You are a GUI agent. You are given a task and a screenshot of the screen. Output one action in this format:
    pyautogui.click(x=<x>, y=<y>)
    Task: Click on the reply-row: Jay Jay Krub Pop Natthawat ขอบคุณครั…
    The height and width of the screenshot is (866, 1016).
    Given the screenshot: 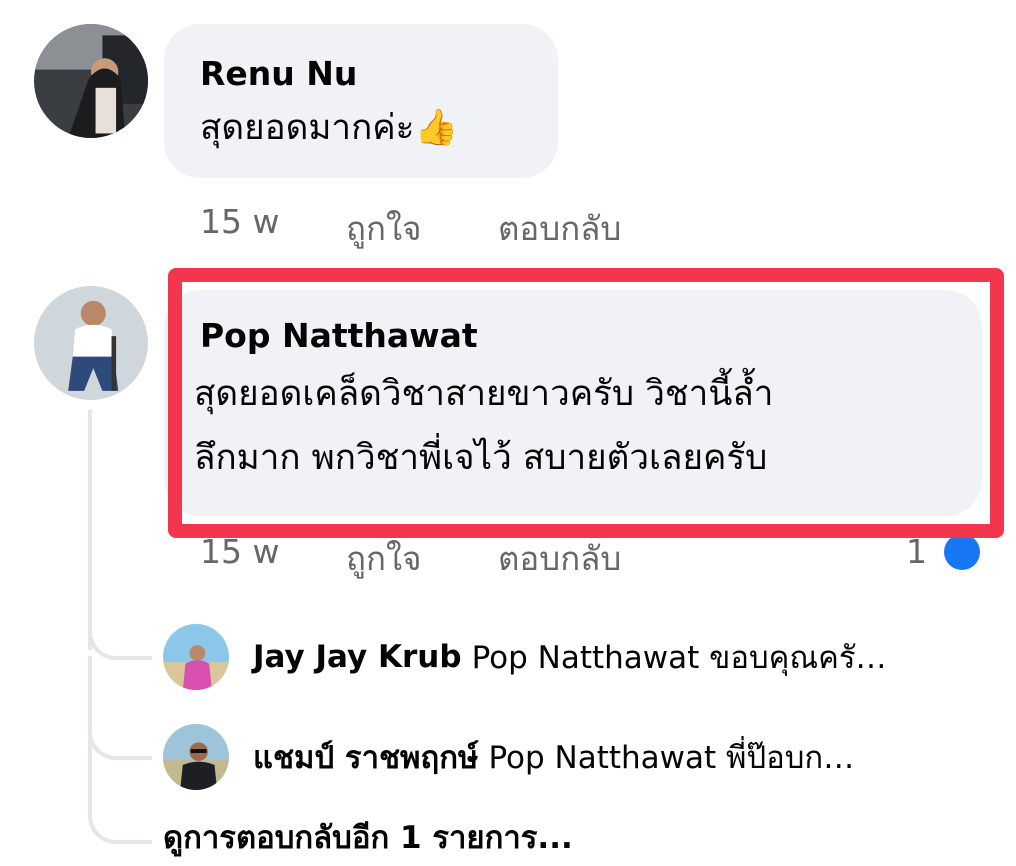 What is the action you would take?
    pyautogui.click(x=525, y=657)
    